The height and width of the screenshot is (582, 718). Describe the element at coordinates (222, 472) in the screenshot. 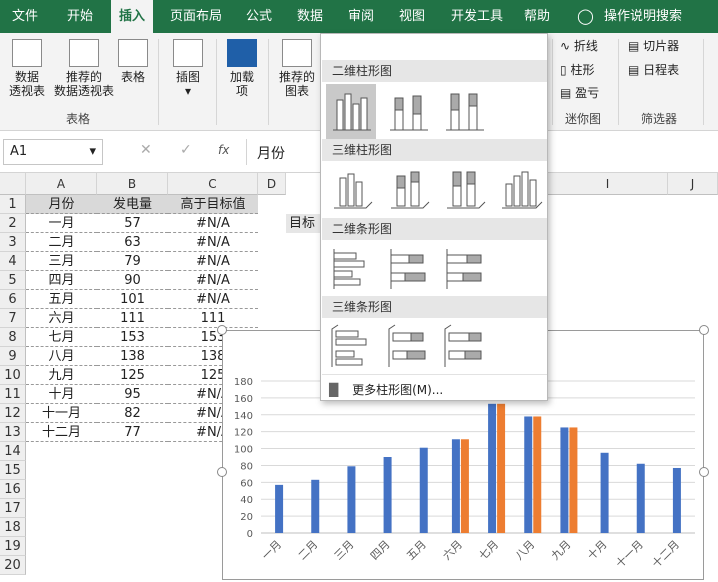

I see `resize-handle-left` at that location.